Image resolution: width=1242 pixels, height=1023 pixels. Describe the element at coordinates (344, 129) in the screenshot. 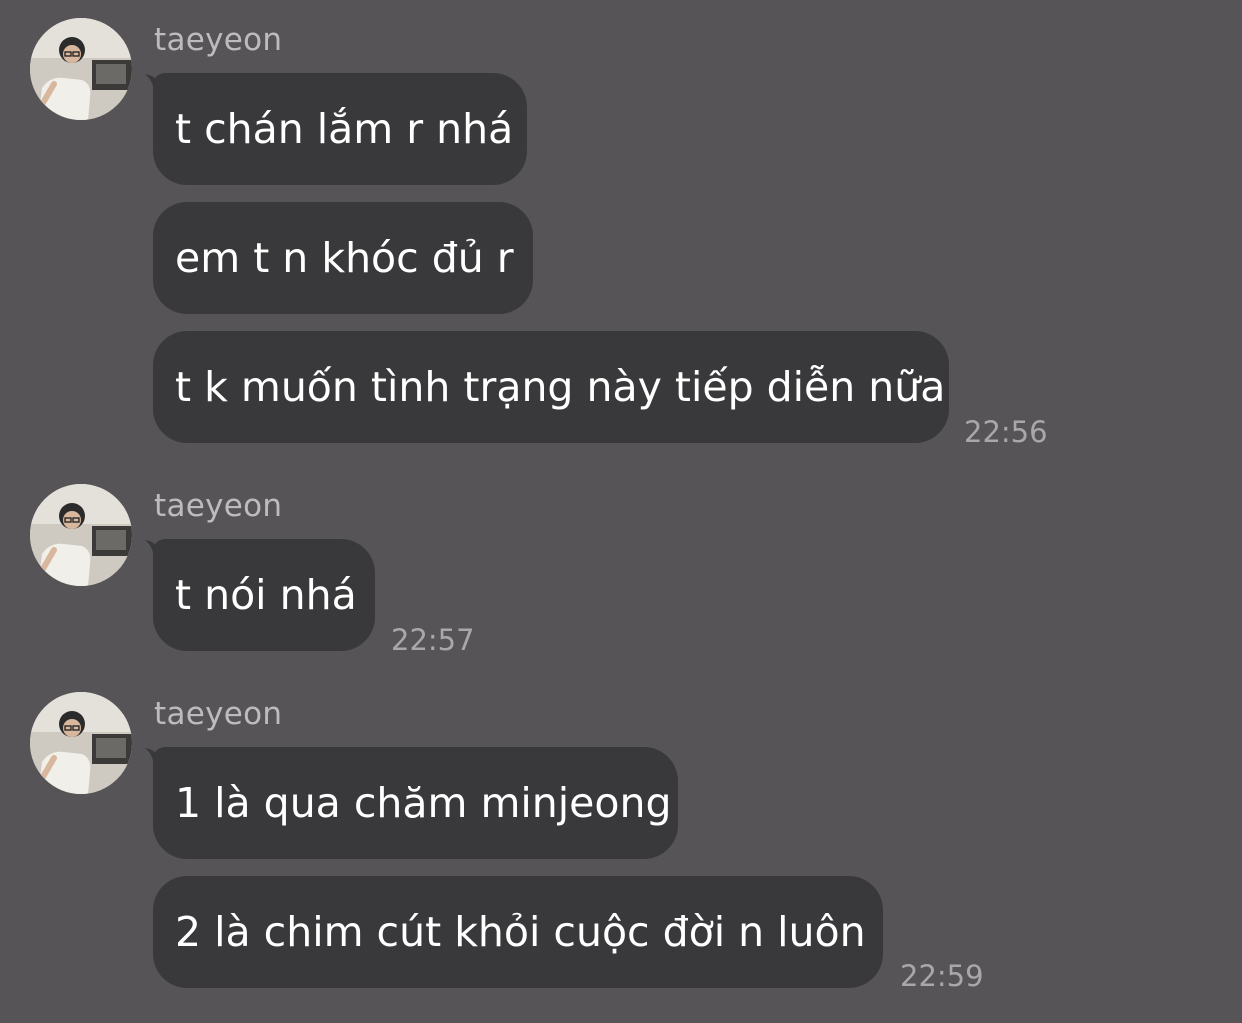

I see `message-text: t chán lắm r nhá` at that location.